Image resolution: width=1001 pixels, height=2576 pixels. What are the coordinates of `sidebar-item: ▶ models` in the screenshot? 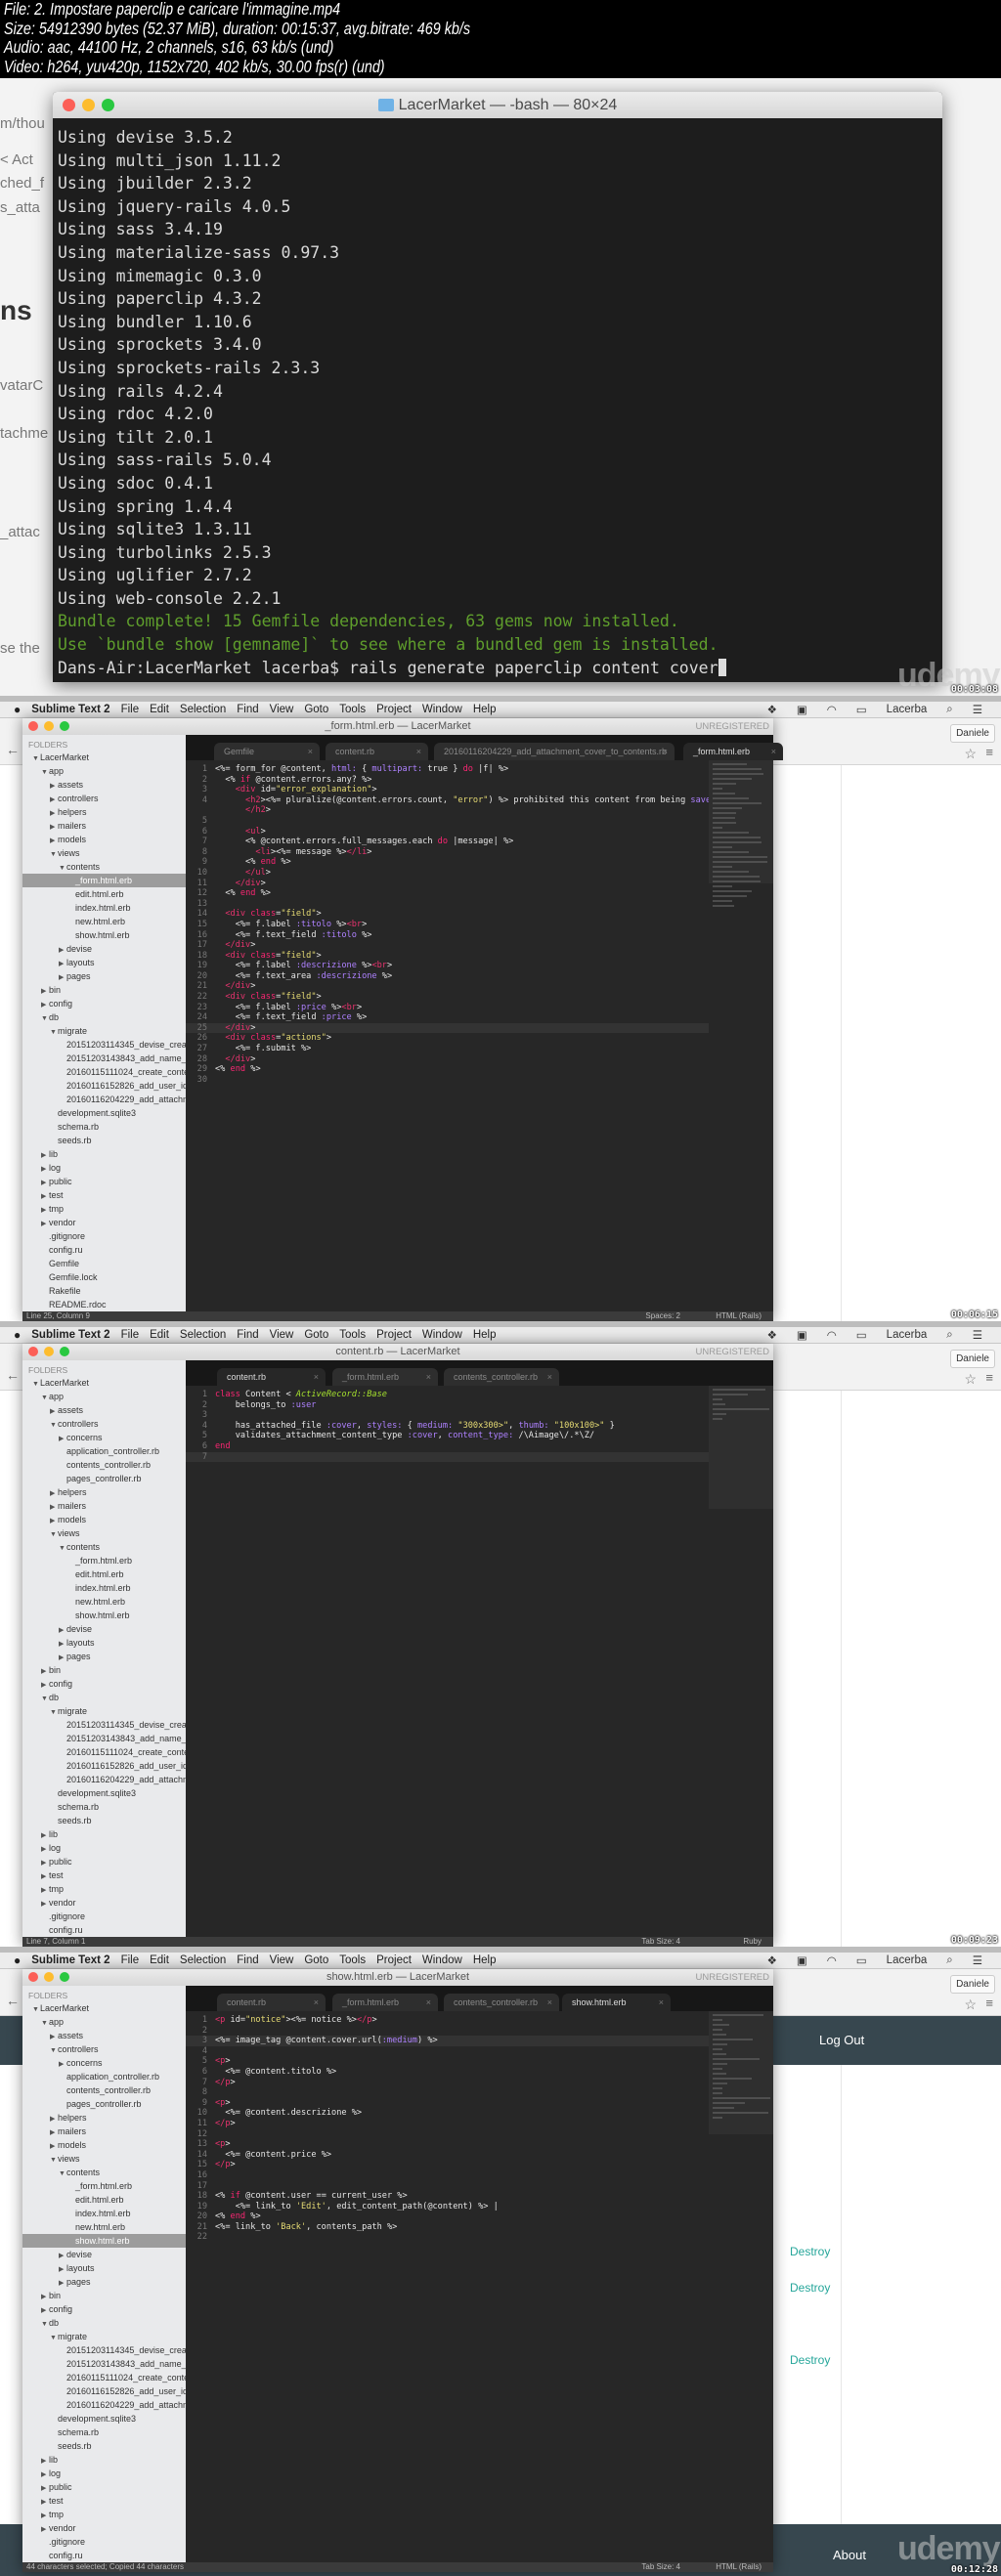 It's located at (104, 839).